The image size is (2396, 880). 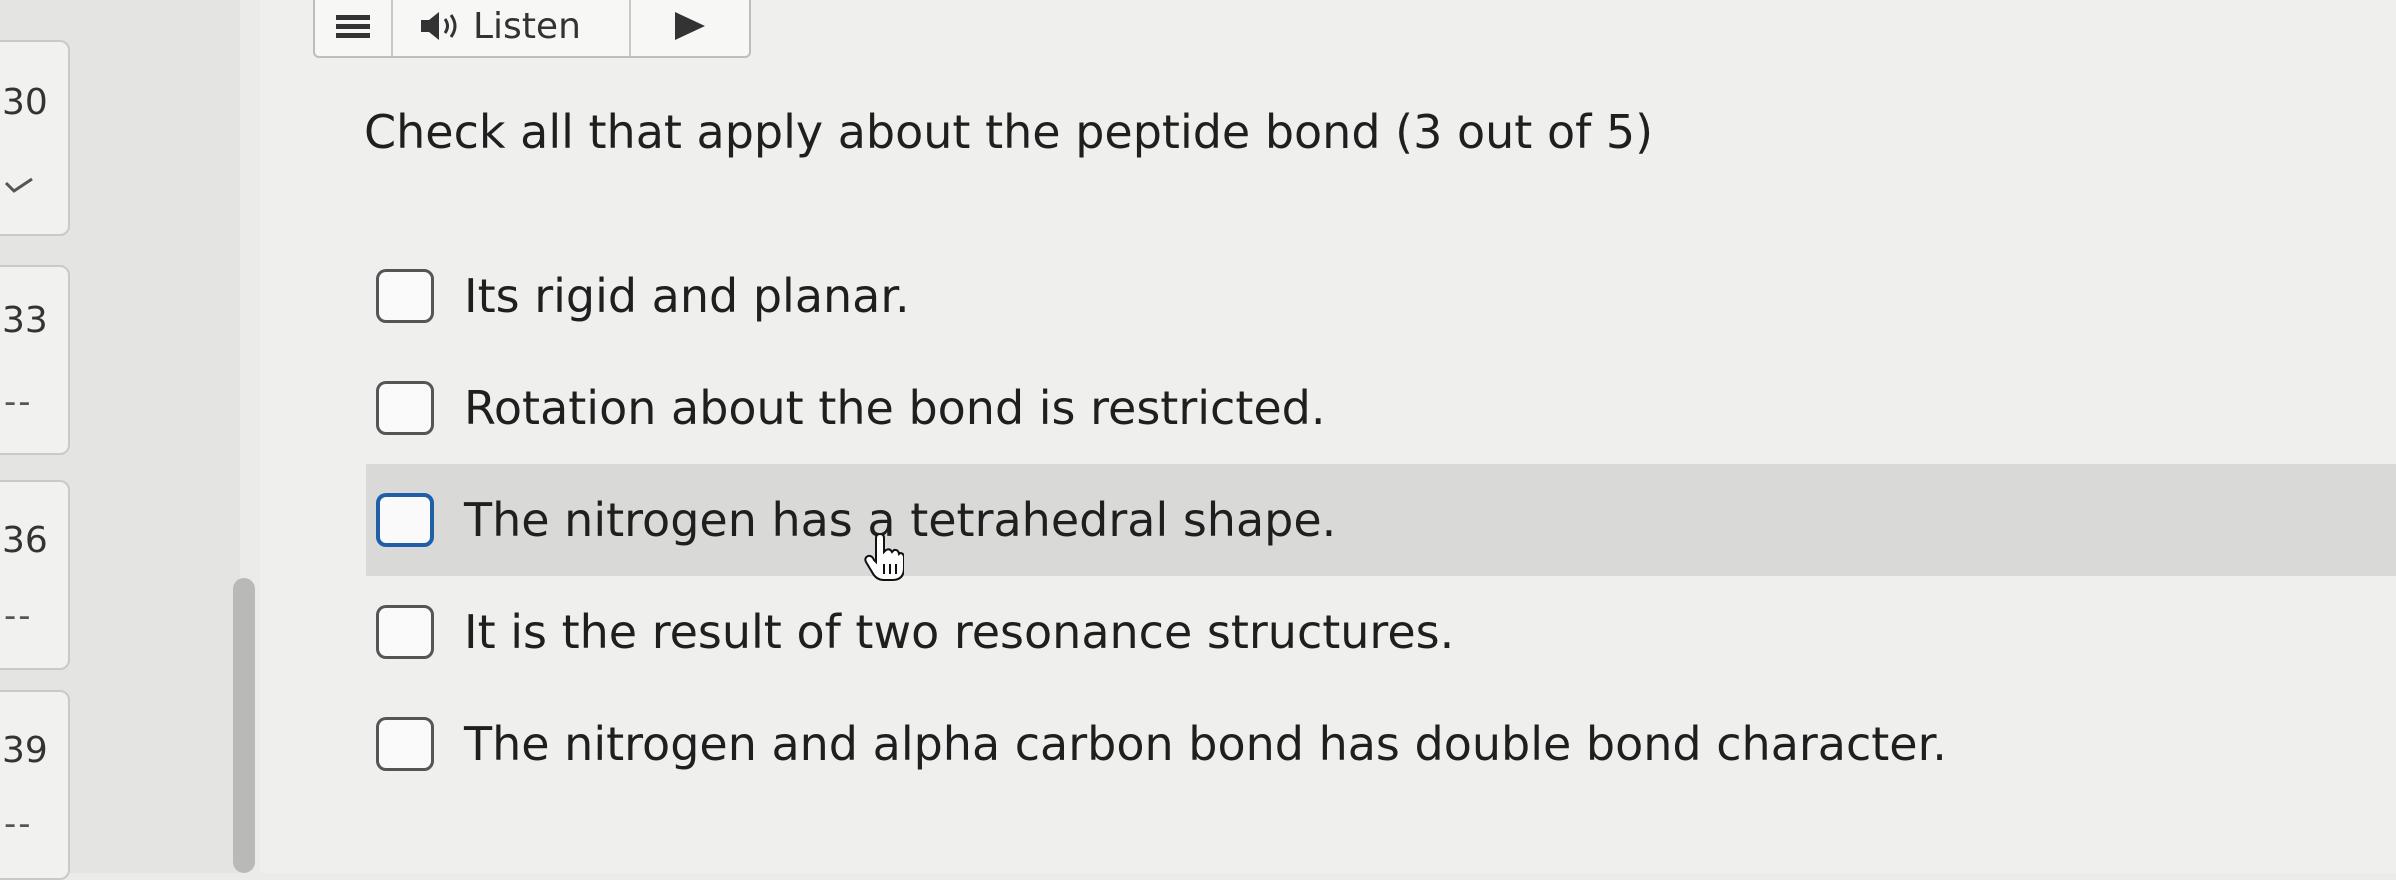 I want to click on nav-item-39: 39 --, so click(x=35, y=785).